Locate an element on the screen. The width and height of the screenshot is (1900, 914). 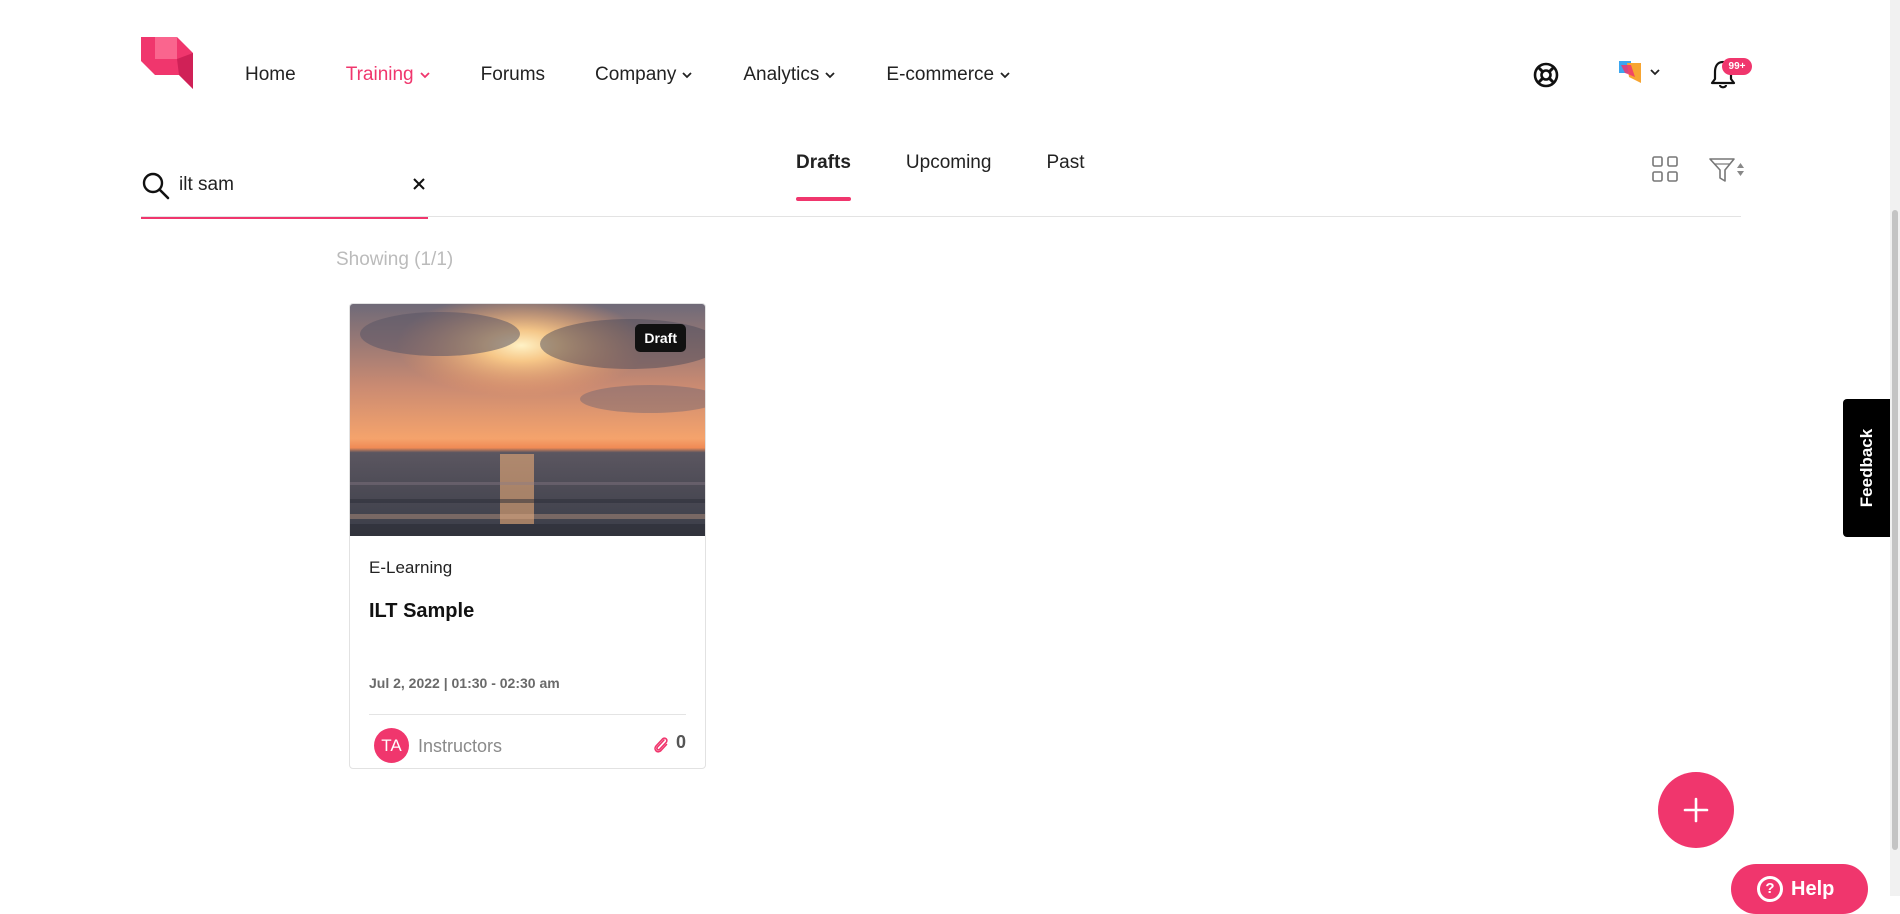
session-tabs: Drafts Upcoming Past is located at coordinates (940, 176).